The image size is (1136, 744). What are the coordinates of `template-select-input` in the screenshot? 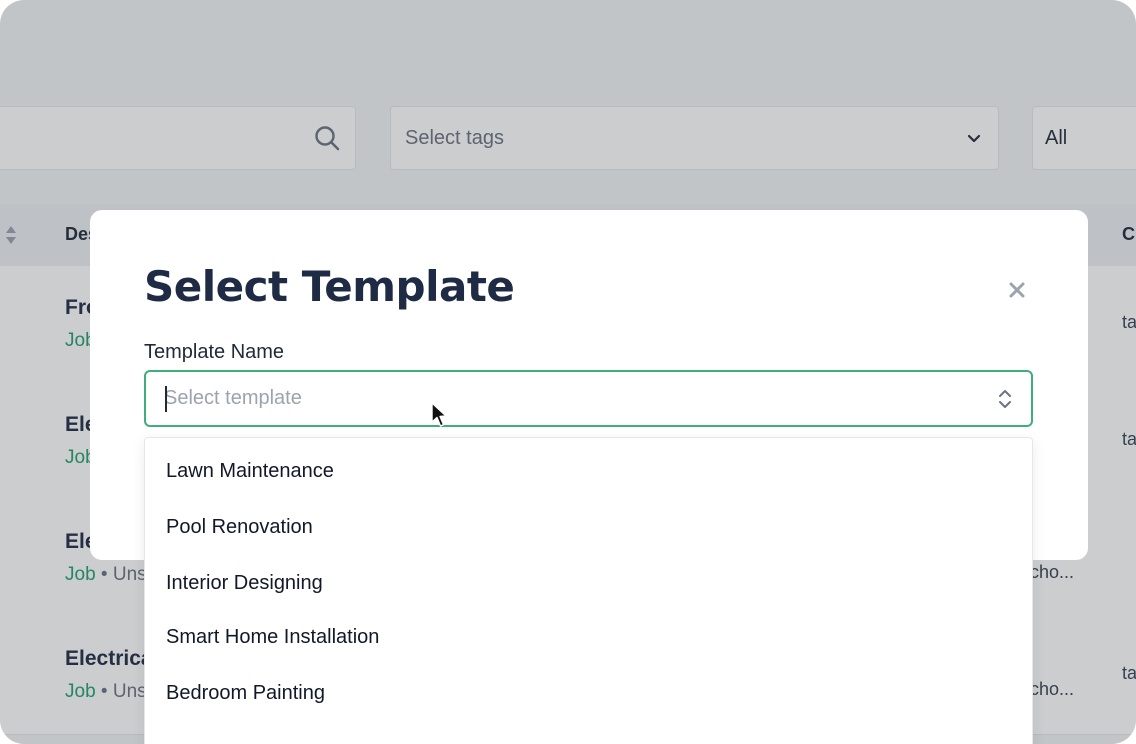 It's located at (564, 398).